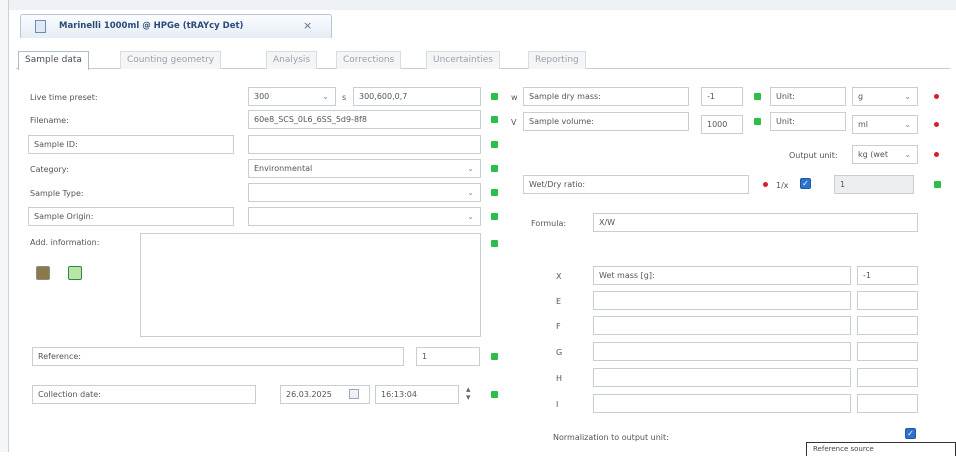  What do you see at coordinates (910, 433) in the screenshot?
I see `normalization-checkbox: ✓` at bounding box center [910, 433].